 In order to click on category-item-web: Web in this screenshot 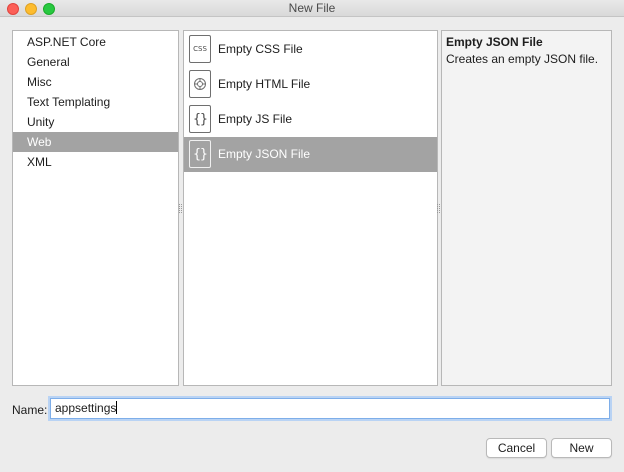, I will do `click(95, 142)`.